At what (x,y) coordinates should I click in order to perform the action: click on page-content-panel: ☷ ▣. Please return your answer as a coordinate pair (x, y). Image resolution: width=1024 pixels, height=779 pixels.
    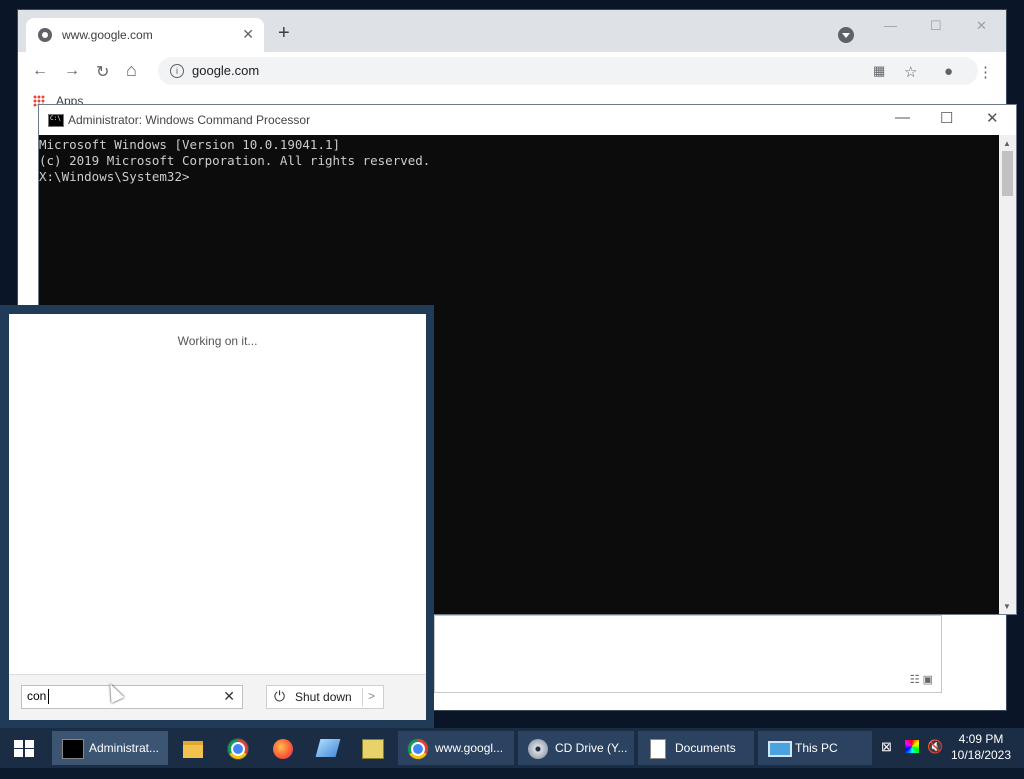
    Looking at the image, I should click on (688, 654).